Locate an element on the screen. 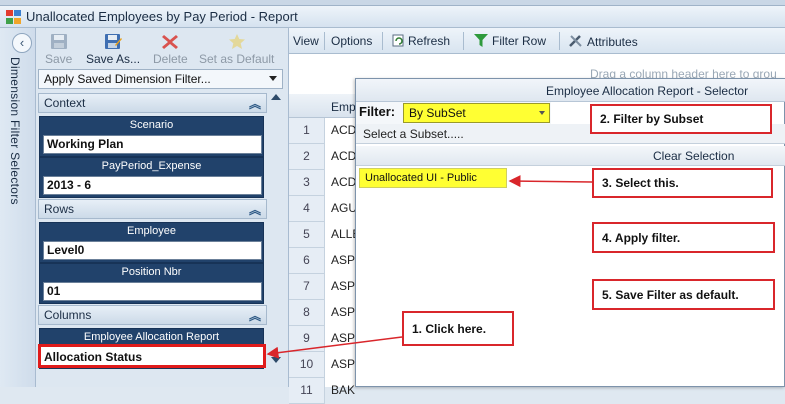 The image size is (785, 404). attributes-button: Attributes is located at coordinates (603, 41).